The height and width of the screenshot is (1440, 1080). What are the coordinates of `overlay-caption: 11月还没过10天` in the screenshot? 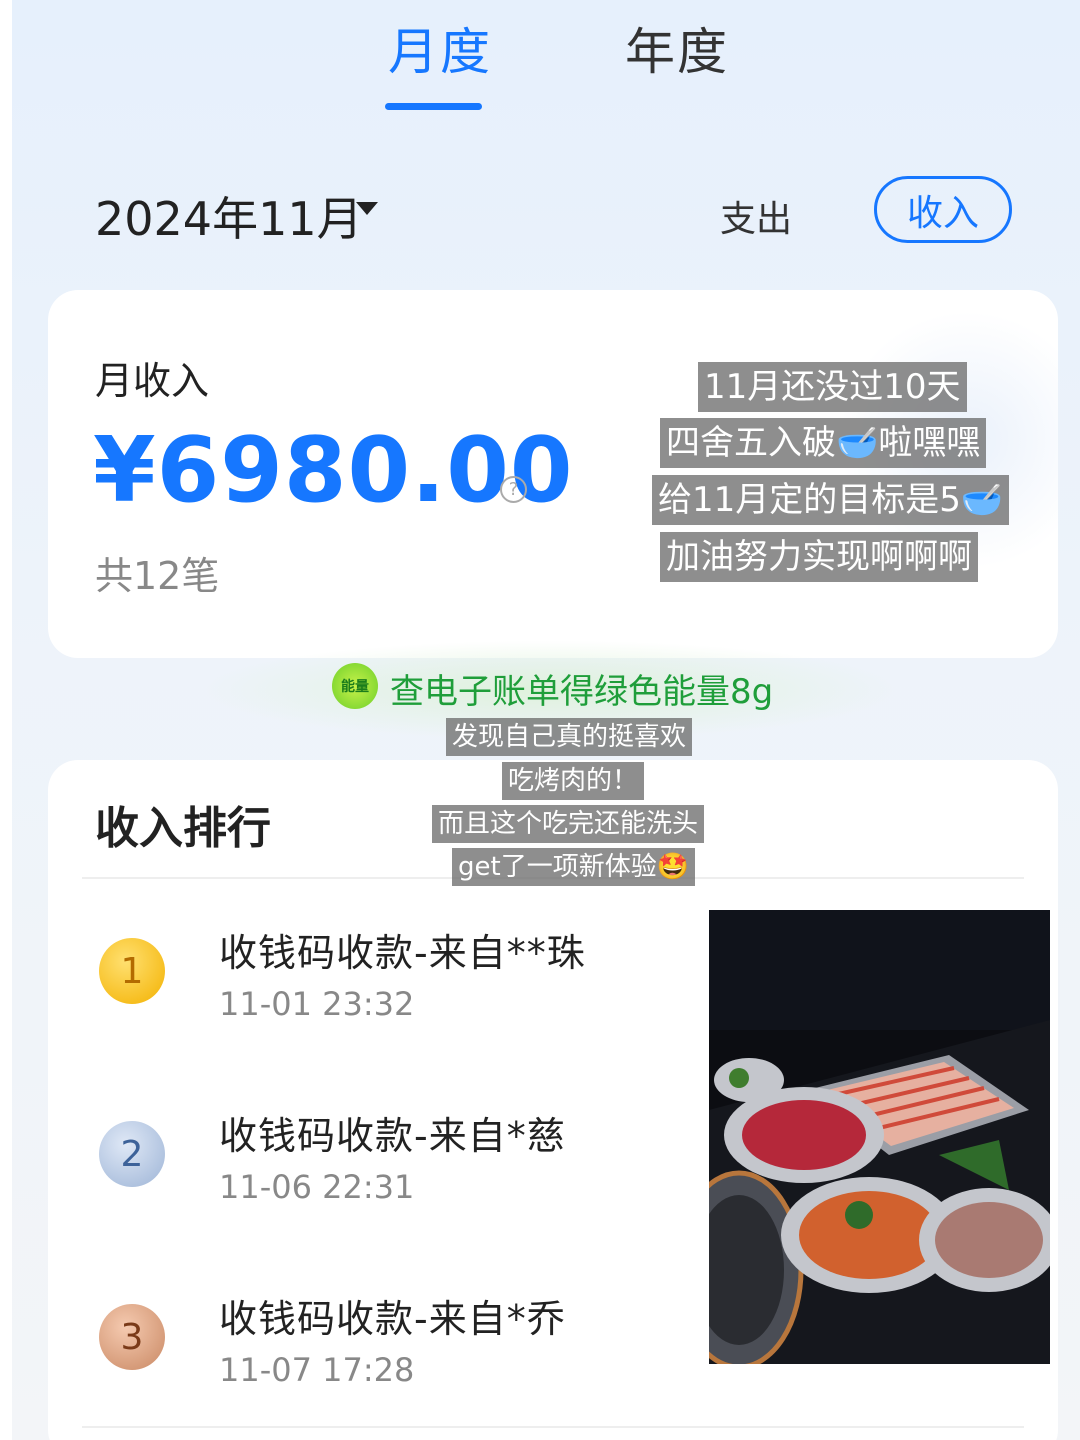 It's located at (832, 387).